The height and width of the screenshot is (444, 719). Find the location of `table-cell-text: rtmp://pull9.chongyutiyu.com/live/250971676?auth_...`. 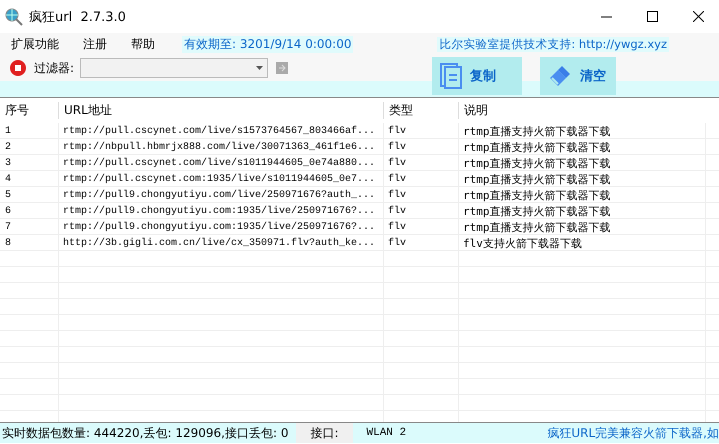

table-cell-text: rtmp://pull9.chongyutiyu.com/live/250971676?auth_... is located at coordinates (219, 195).